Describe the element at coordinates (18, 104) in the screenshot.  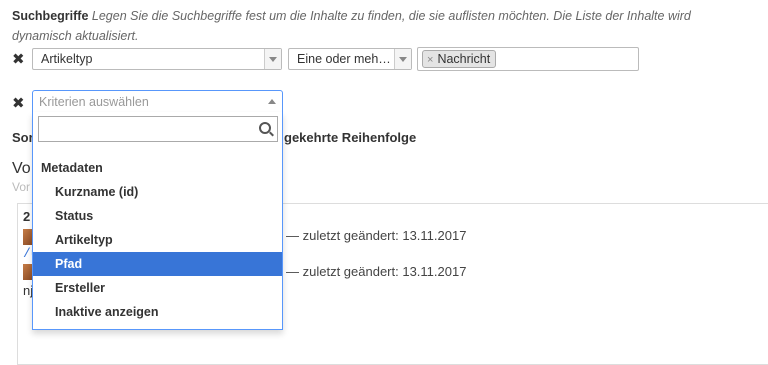
I see `remove-criterion-2-icon: ✖` at that location.